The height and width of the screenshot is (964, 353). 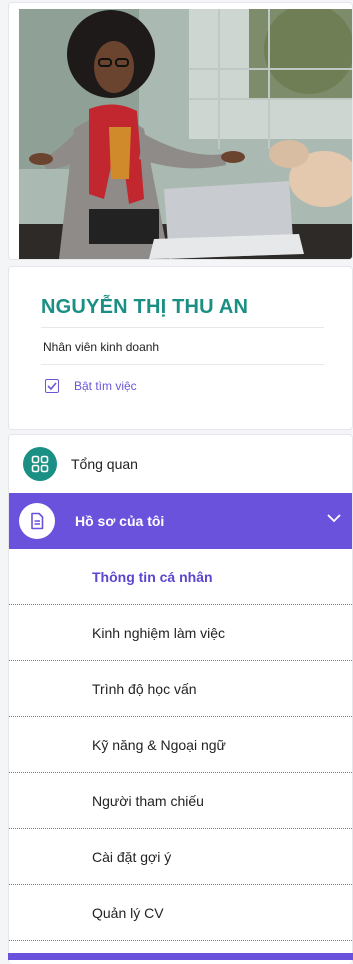 What do you see at coordinates (182, 386) in the screenshot?
I see `job-search-toggle: Bật tìm việc` at bounding box center [182, 386].